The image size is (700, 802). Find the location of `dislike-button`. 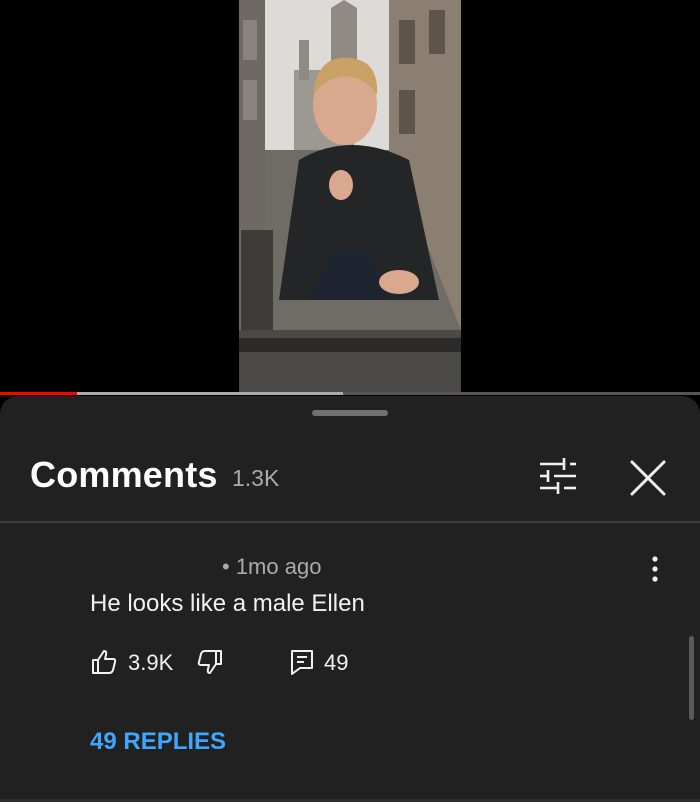

dislike-button is located at coordinates (210, 662).